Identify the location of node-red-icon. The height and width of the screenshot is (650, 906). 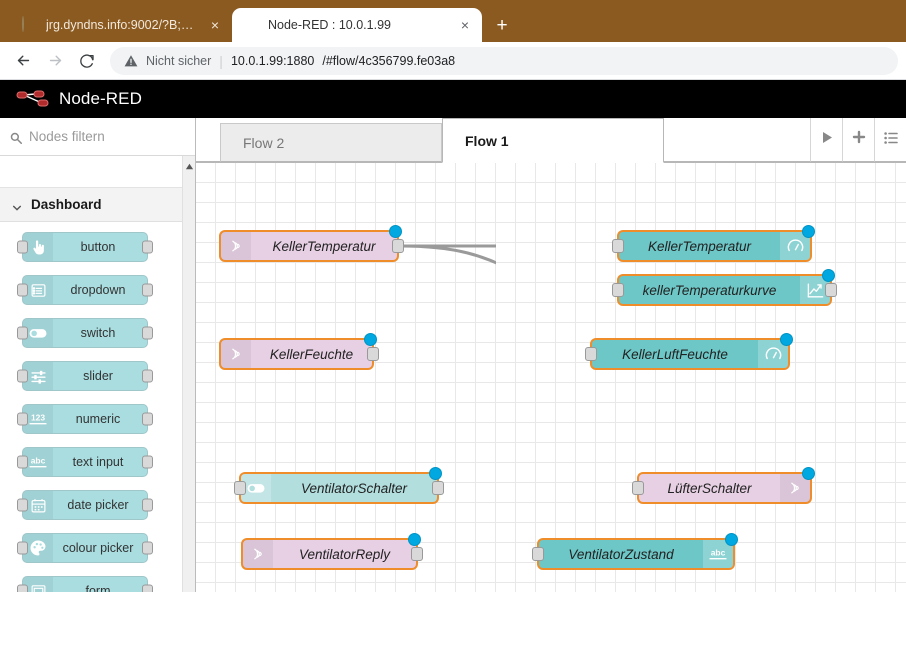
(252, 25).